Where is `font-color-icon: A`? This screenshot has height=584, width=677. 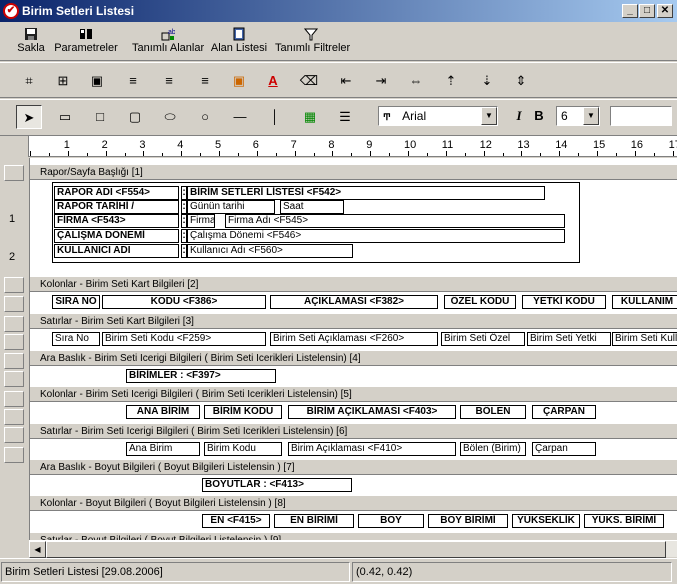 font-color-icon: A is located at coordinates (273, 81).